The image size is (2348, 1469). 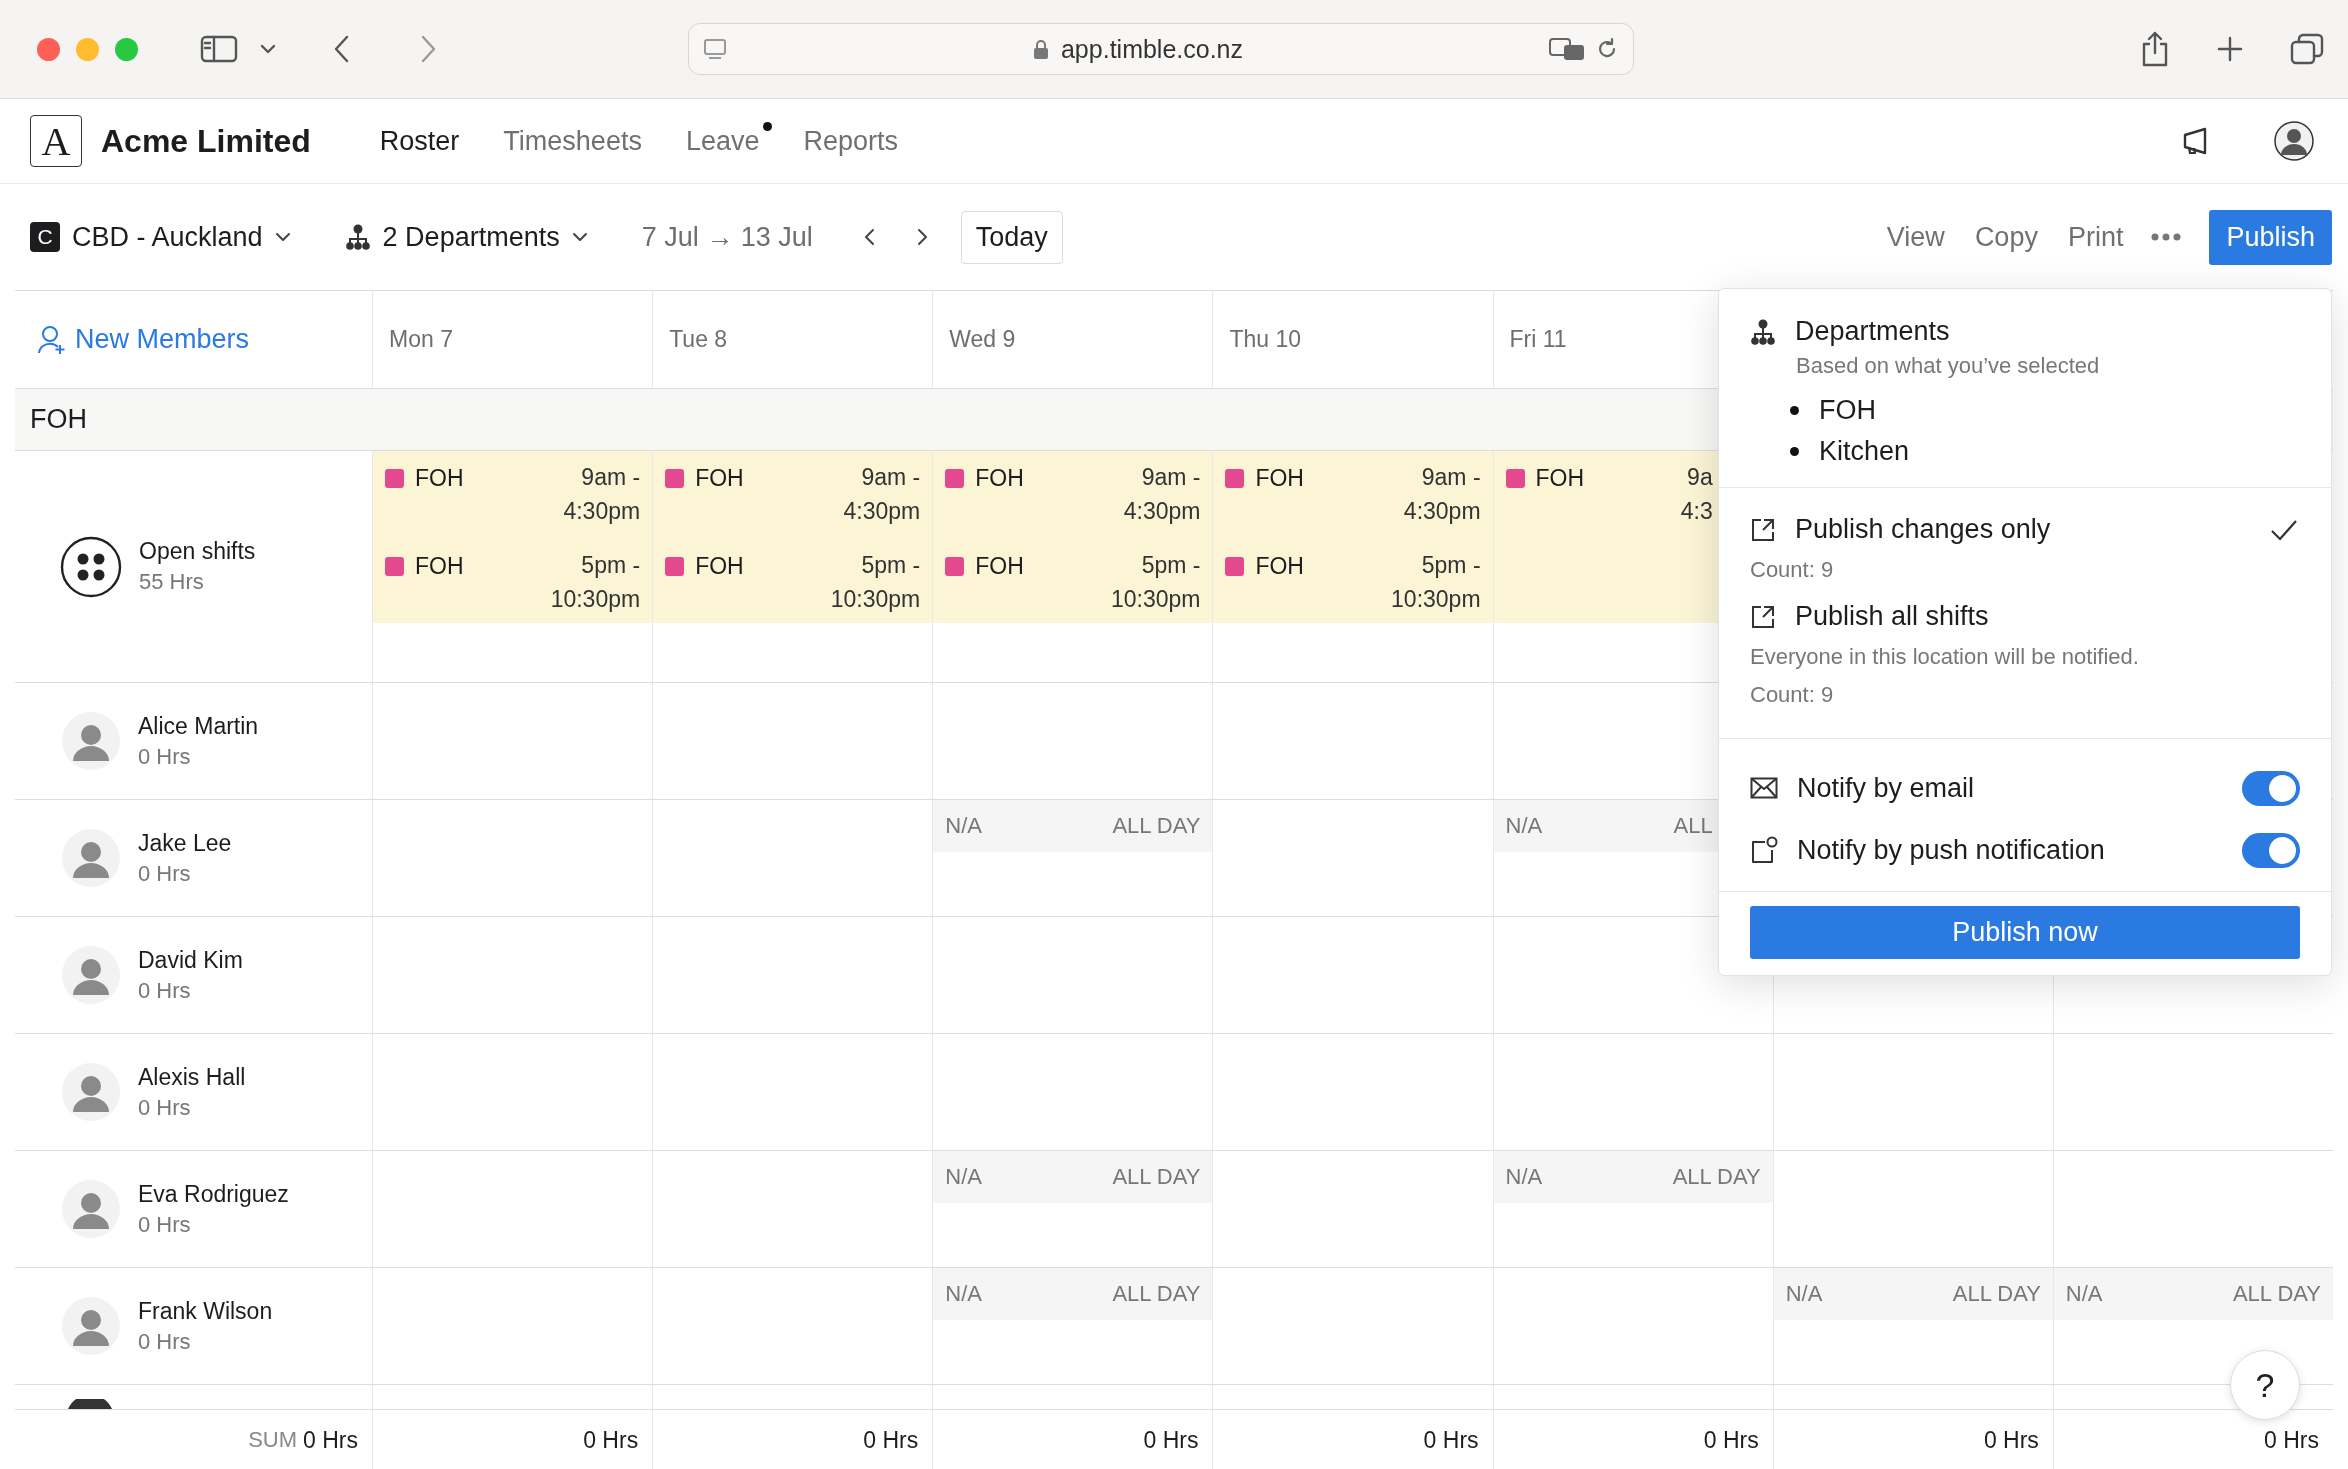 What do you see at coordinates (1265, 339) in the screenshot?
I see `day-header: Thu 10` at bounding box center [1265, 339].